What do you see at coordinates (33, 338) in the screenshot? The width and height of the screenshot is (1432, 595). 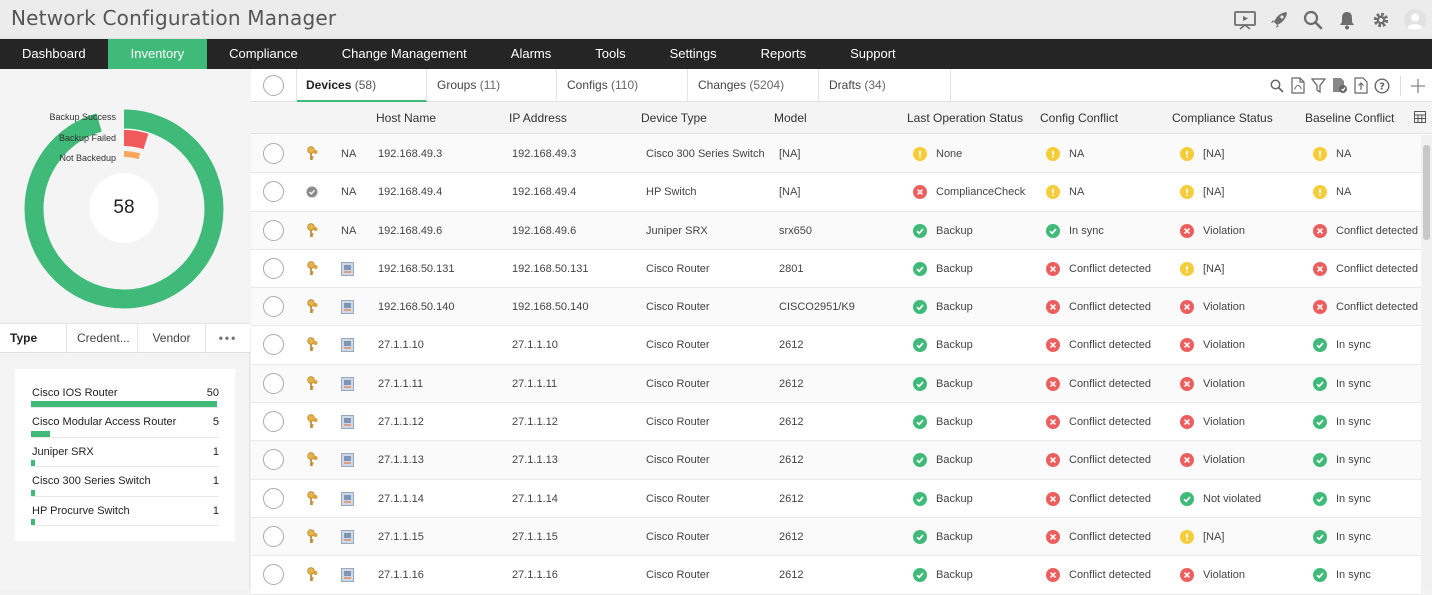 I see `filter-tab-type: Type` at bounding box center [33, 338].